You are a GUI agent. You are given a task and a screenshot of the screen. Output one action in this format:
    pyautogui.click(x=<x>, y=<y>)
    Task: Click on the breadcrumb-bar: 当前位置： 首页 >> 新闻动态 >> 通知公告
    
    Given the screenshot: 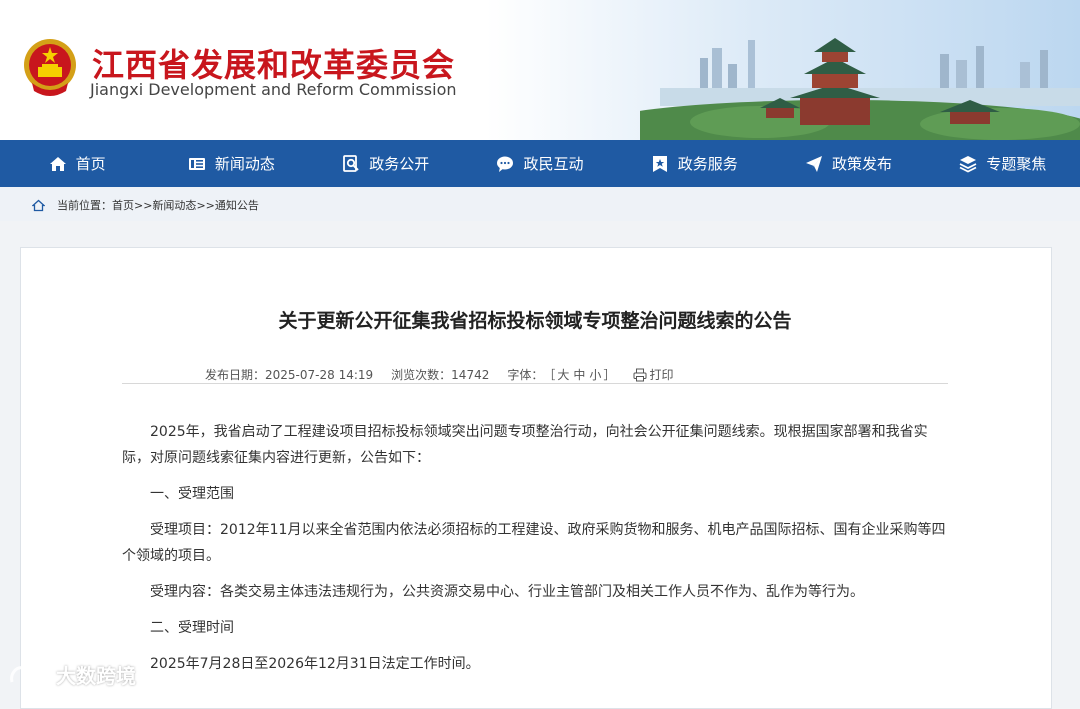 What is the action you would take?
    pyautogui.click(x=540, y=204)
    